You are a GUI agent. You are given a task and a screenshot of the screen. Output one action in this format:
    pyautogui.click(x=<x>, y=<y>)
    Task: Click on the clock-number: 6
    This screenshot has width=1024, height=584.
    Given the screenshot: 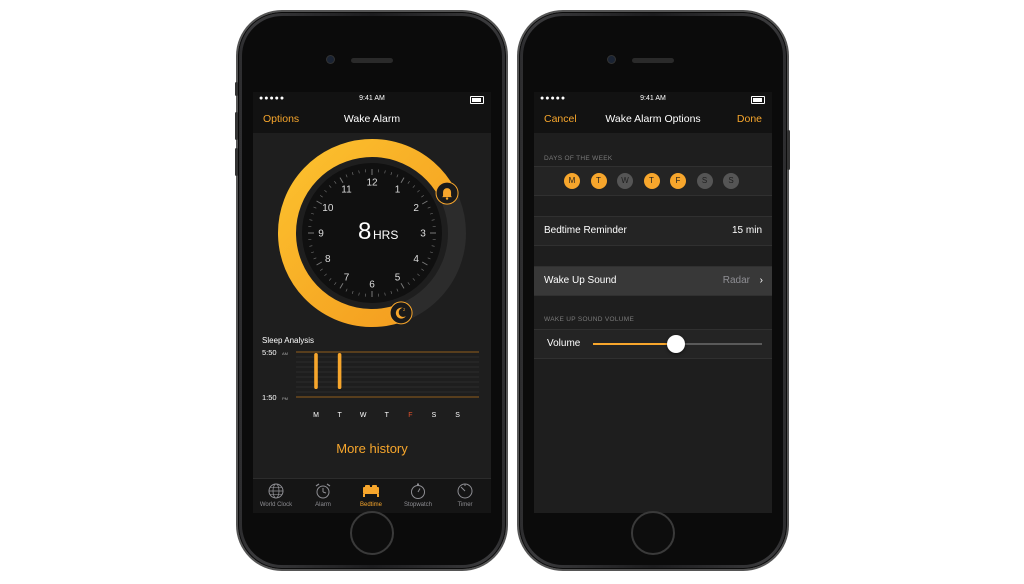 What is the action you would take?
    pyautogui.click(x=372, y=285)
    